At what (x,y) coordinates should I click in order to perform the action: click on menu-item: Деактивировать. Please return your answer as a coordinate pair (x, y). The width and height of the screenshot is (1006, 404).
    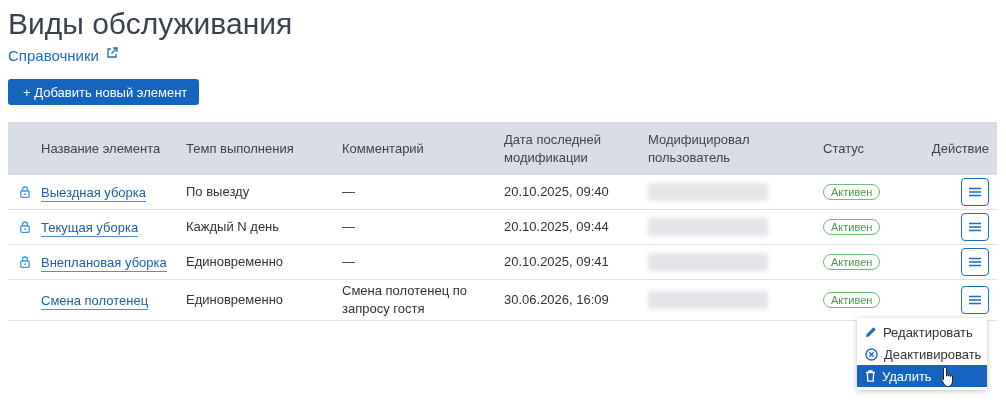
    Looking at the image, I should click on (922, 354).